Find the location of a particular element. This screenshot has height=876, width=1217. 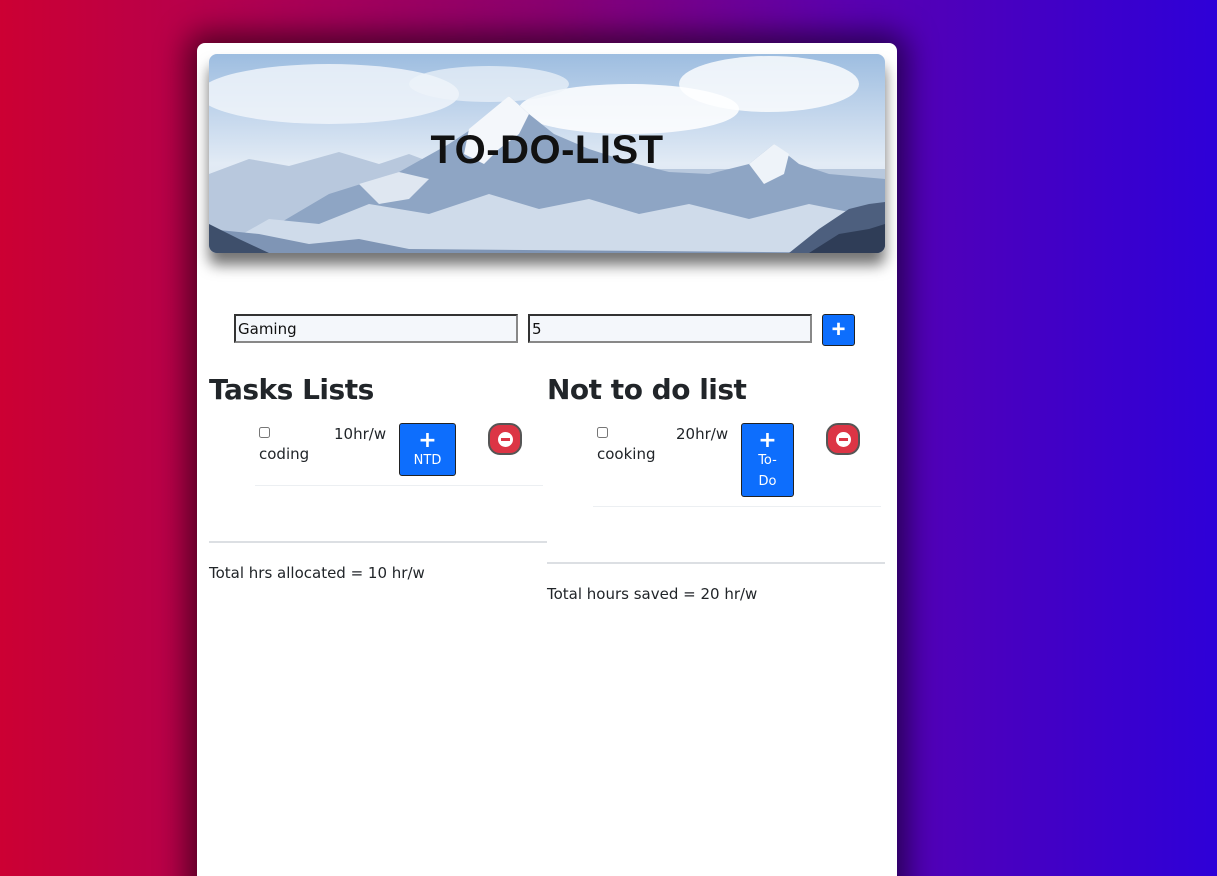

move-to-to-do-button: + To- Do is located at coordinates (767, 460).